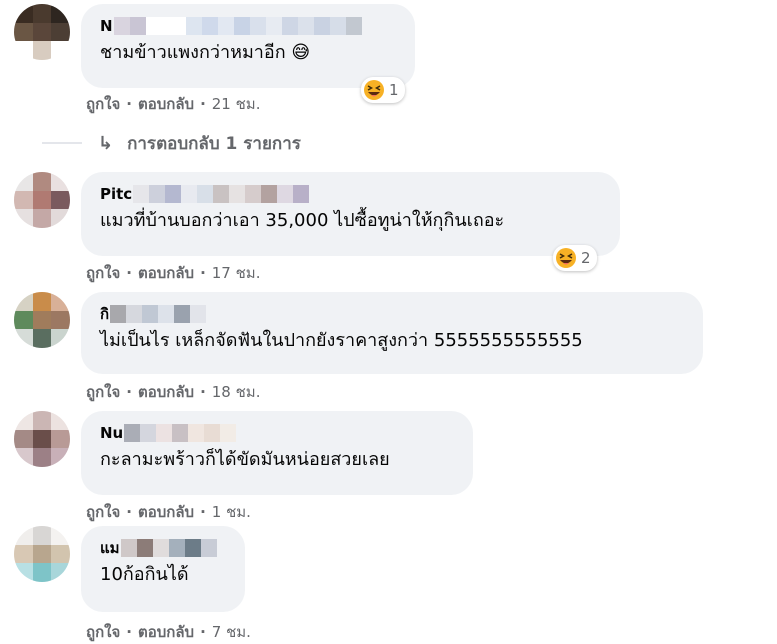 This screenshot has width=777, height=644. Describe the element at coordinates (301, 52) in the screenshot. I see `grinning-sweat-emoji-icon: 😅` at that location.